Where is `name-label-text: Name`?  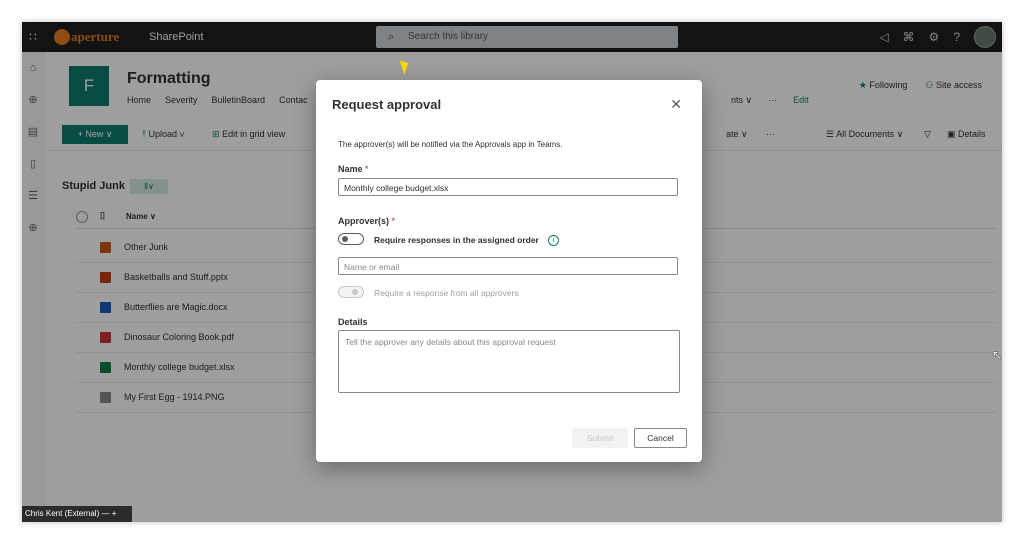
name-label-text: Name is located at coordinates (350, 169).